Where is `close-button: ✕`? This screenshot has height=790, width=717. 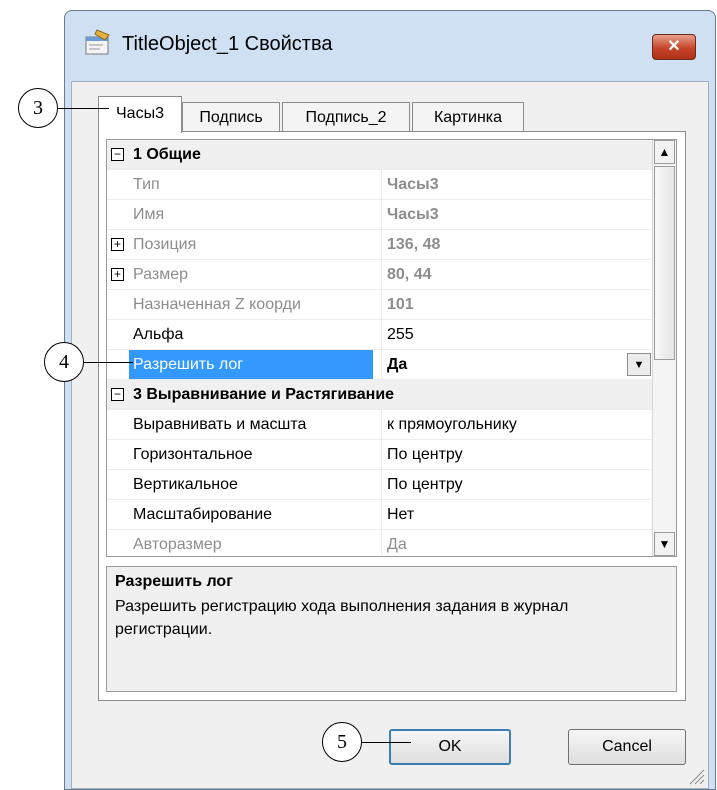 close-button: ✕ is located at coordinates (674, 47).